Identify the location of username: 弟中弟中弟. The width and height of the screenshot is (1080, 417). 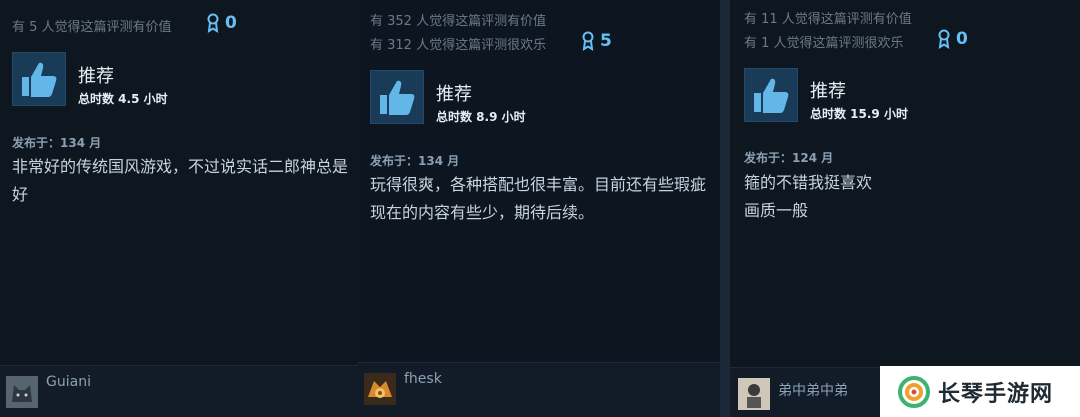
(813, 390).